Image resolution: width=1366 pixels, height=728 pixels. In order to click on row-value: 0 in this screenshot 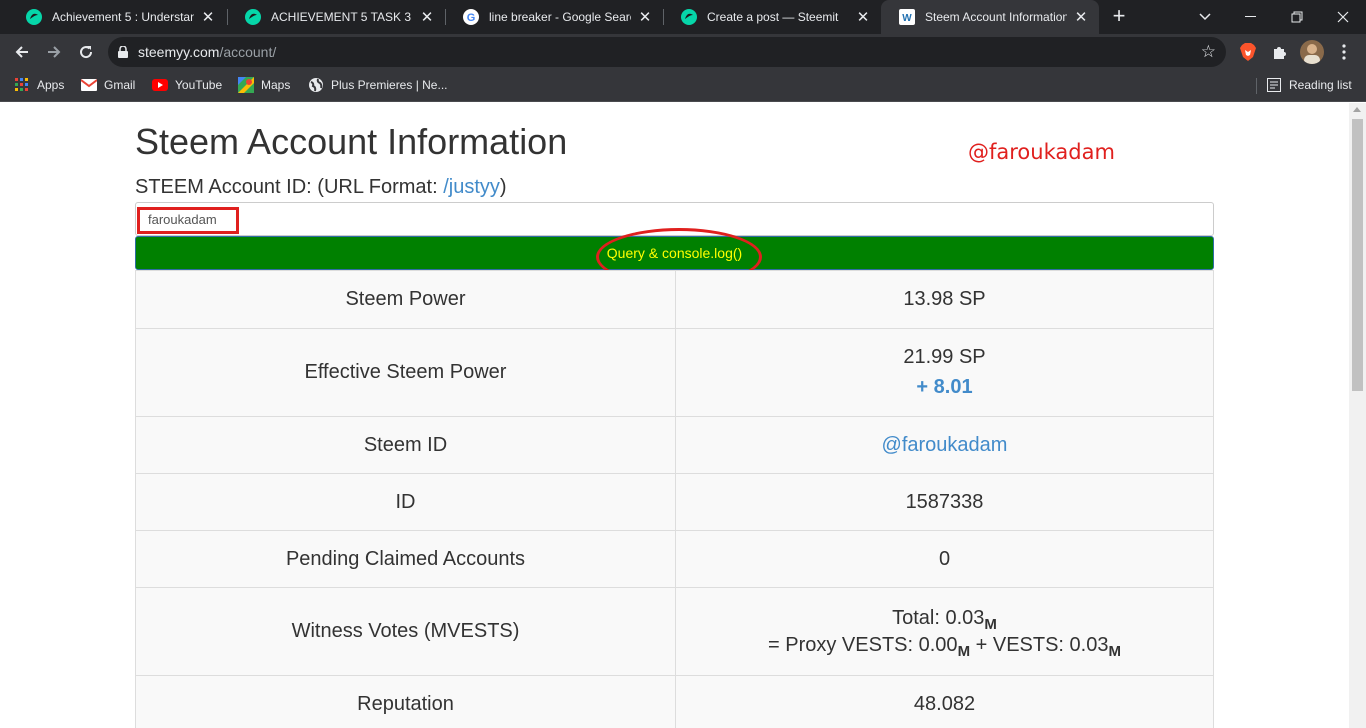, I will do `click(944, 559)`.